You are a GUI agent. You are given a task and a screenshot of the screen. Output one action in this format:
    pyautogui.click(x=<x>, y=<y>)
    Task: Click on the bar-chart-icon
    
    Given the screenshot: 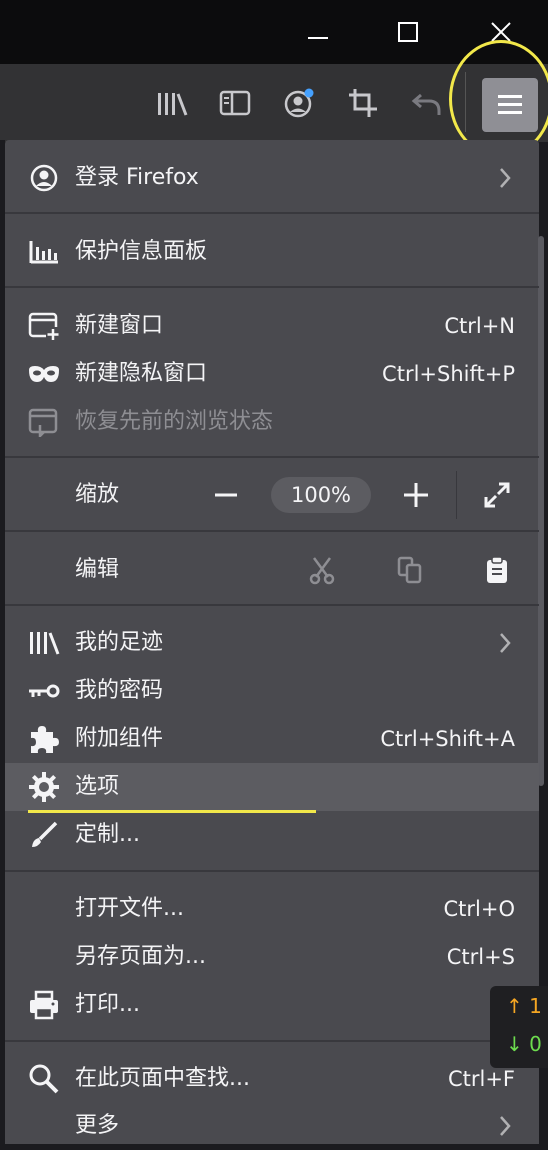 What is the action you would take?
    pyautogui.click(x=44, y=252)
    